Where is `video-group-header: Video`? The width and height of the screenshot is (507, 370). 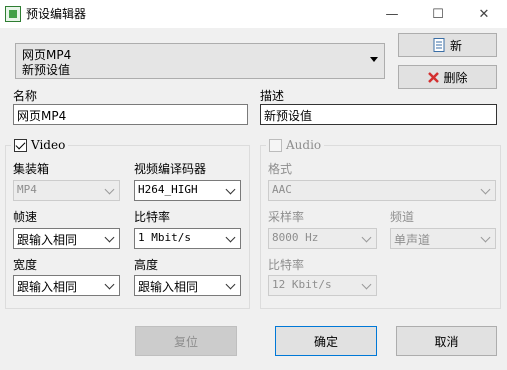 video-group-header: Video is located at coordinates (40, 145).